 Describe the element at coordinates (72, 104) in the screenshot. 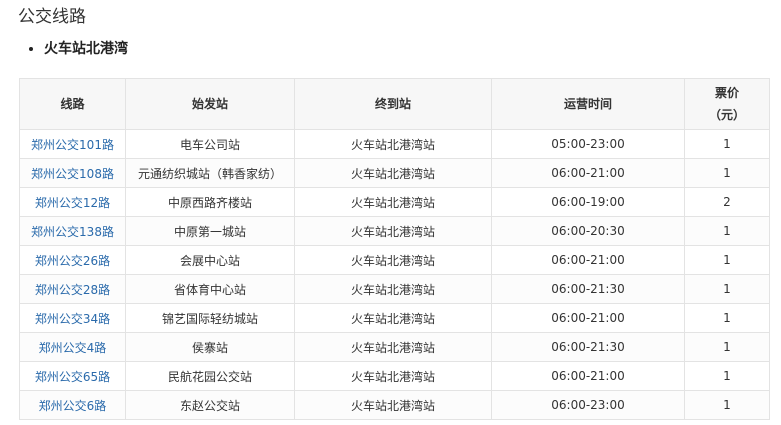

I see `header-line: 线路` at that location.